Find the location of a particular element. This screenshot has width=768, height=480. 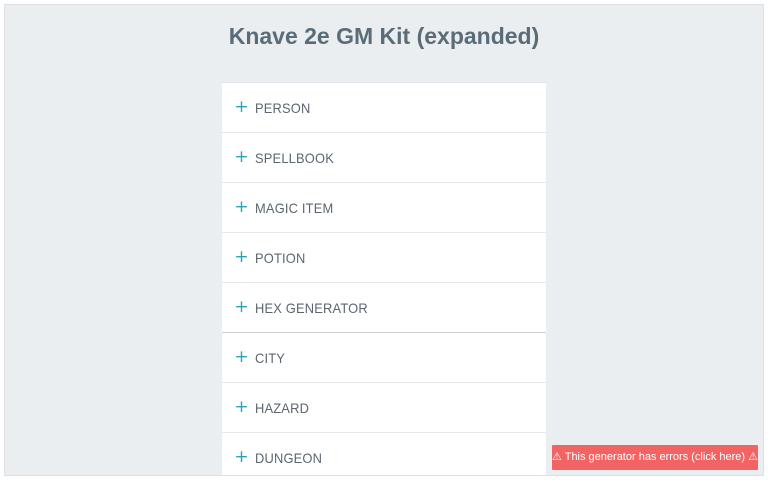

accordion-item-hazard: + HAZARD is located at coordinates (384, 408).